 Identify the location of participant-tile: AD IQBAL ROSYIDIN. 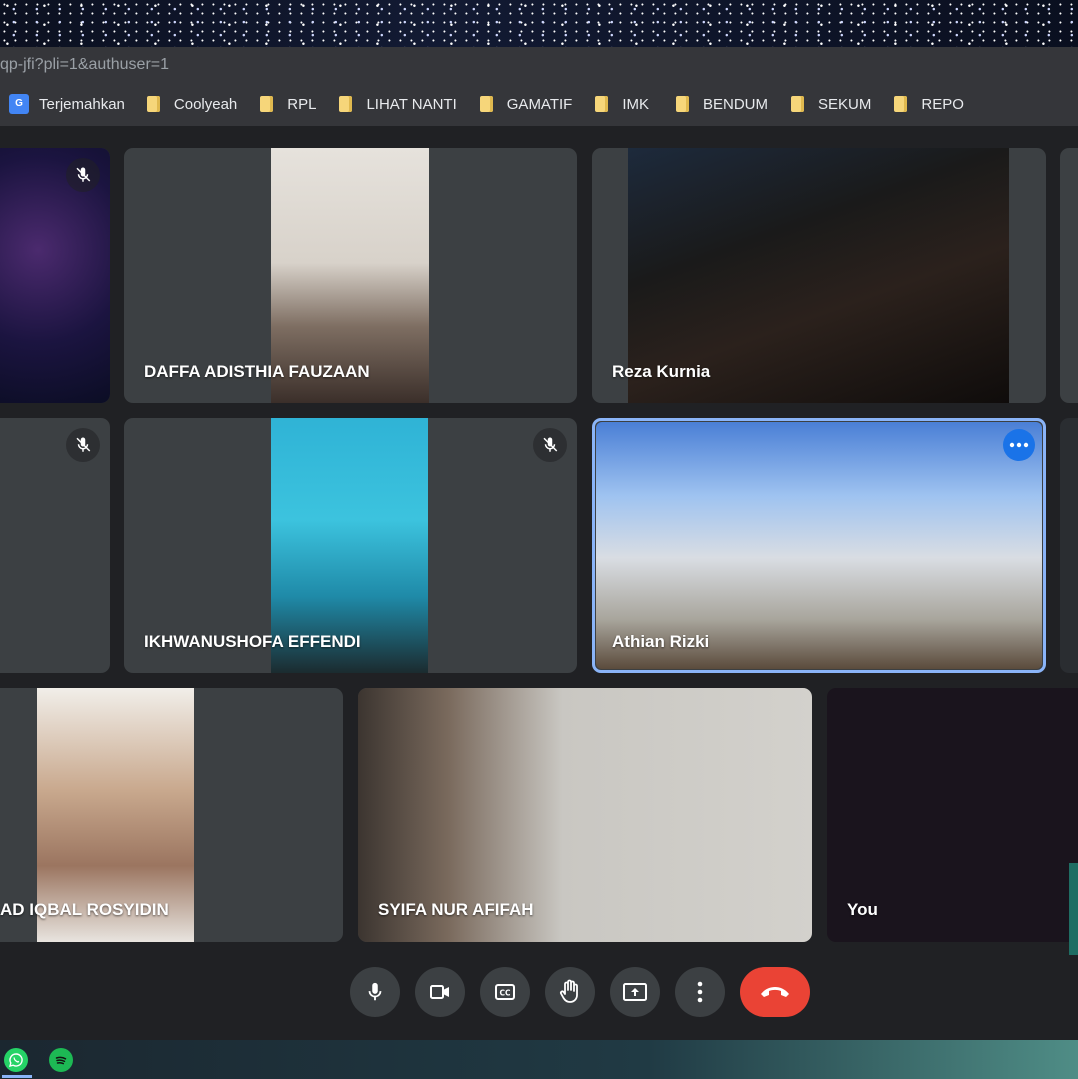
(171, 815).